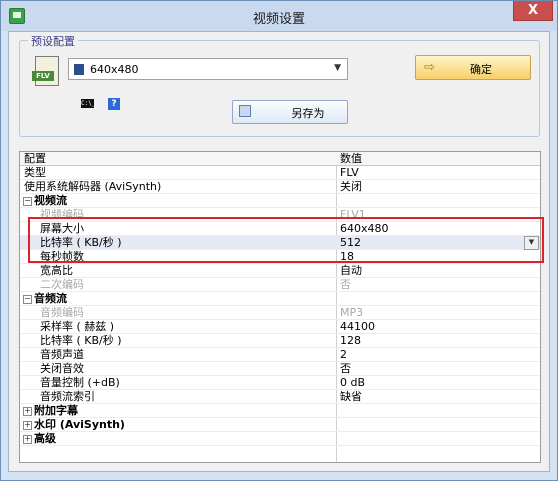 This screenshot has height=481, width=558. Describe the element at coordinates (62, 354) in the screenshot. I see `row-name: 音频声道` at that location.